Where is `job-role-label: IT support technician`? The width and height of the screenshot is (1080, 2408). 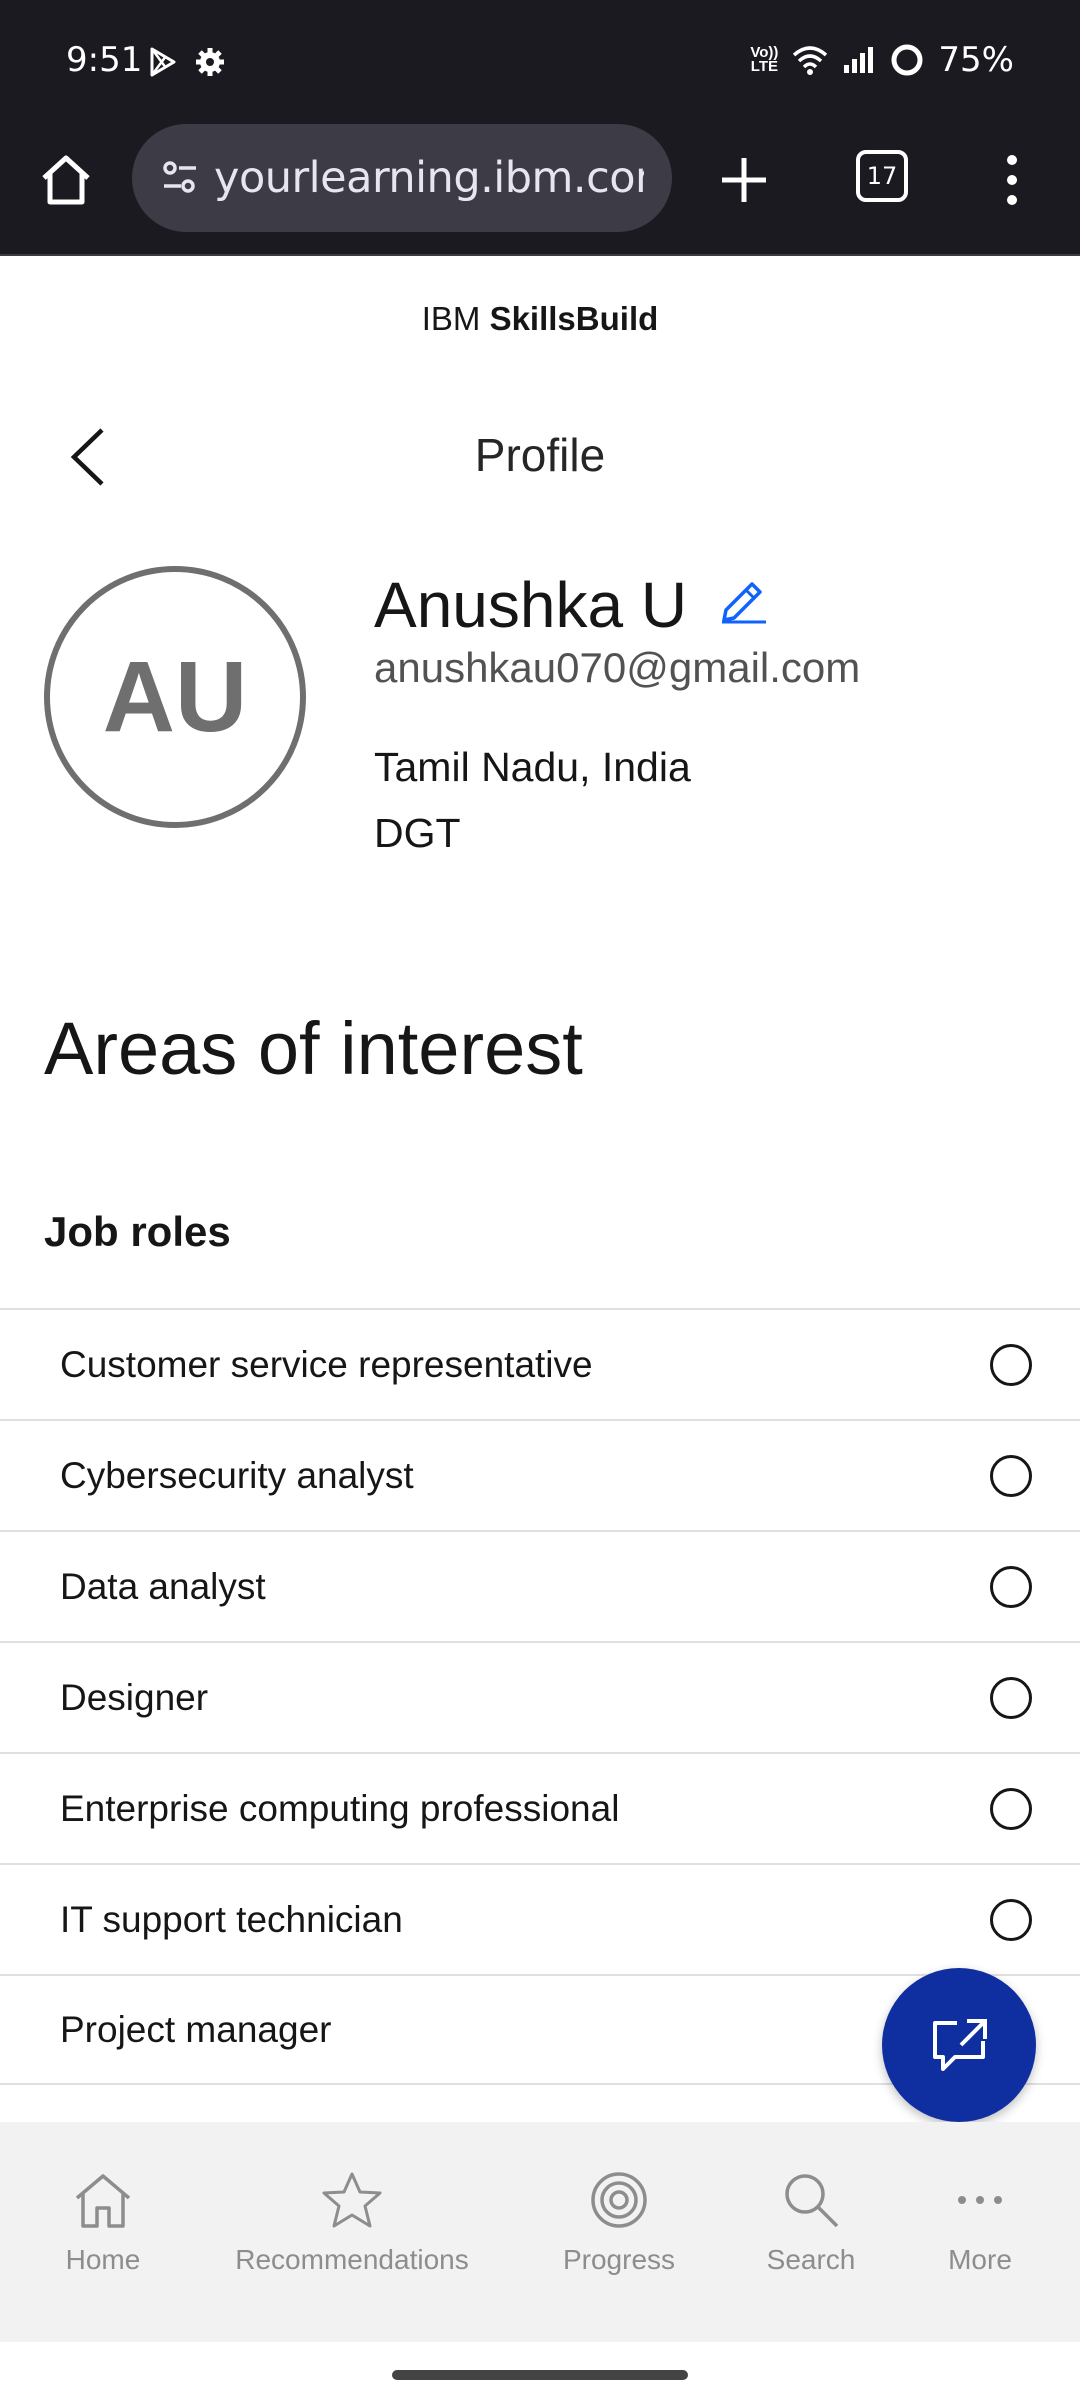 job-role-label: IT support technician is located at coordinates (231, 1919).